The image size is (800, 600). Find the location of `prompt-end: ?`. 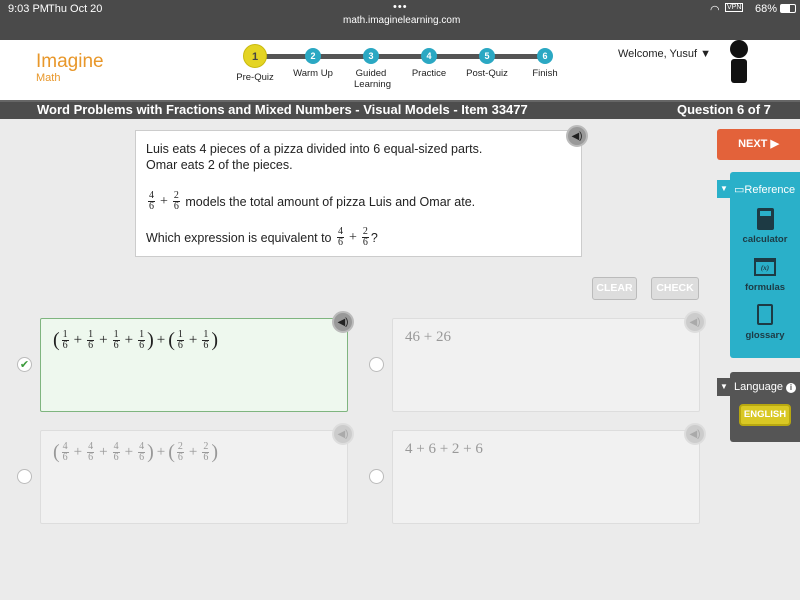

prompt-end: ? is located at coordinates (374, 237).